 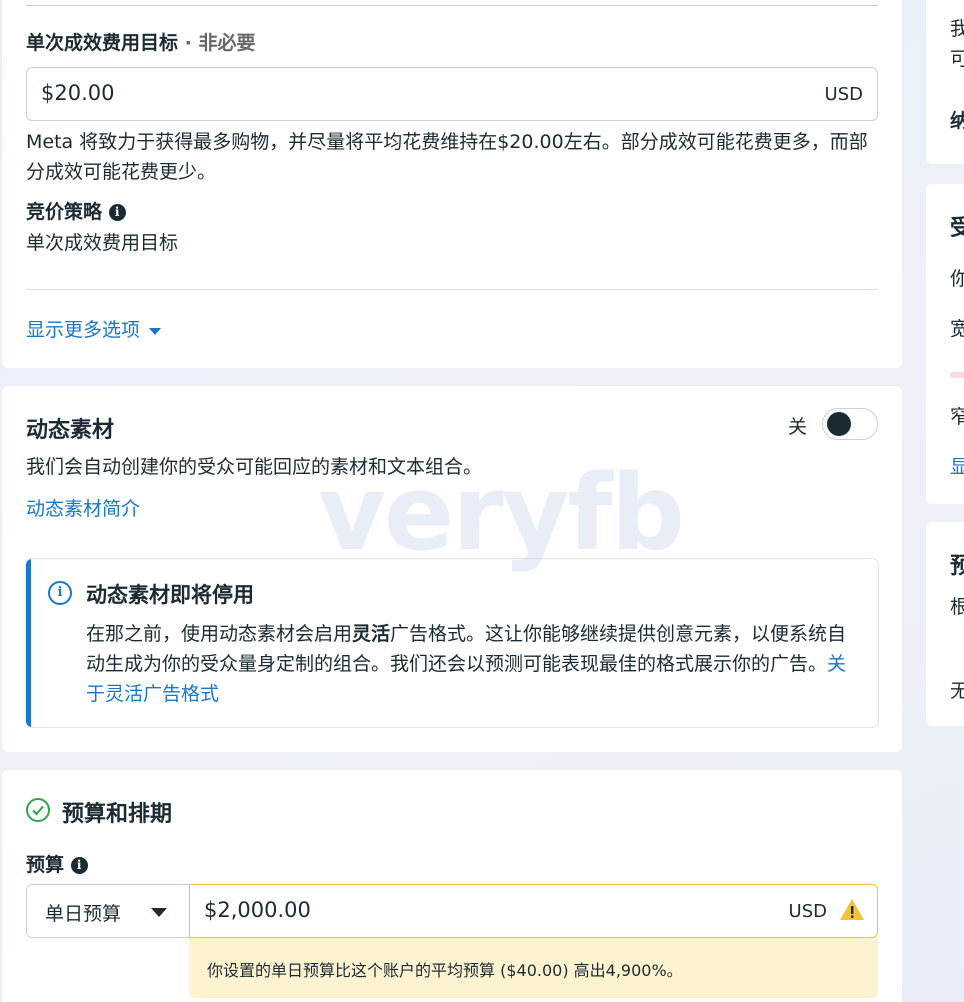 I want to click on sidebar-heading: 预, so click(x=957, y=566).